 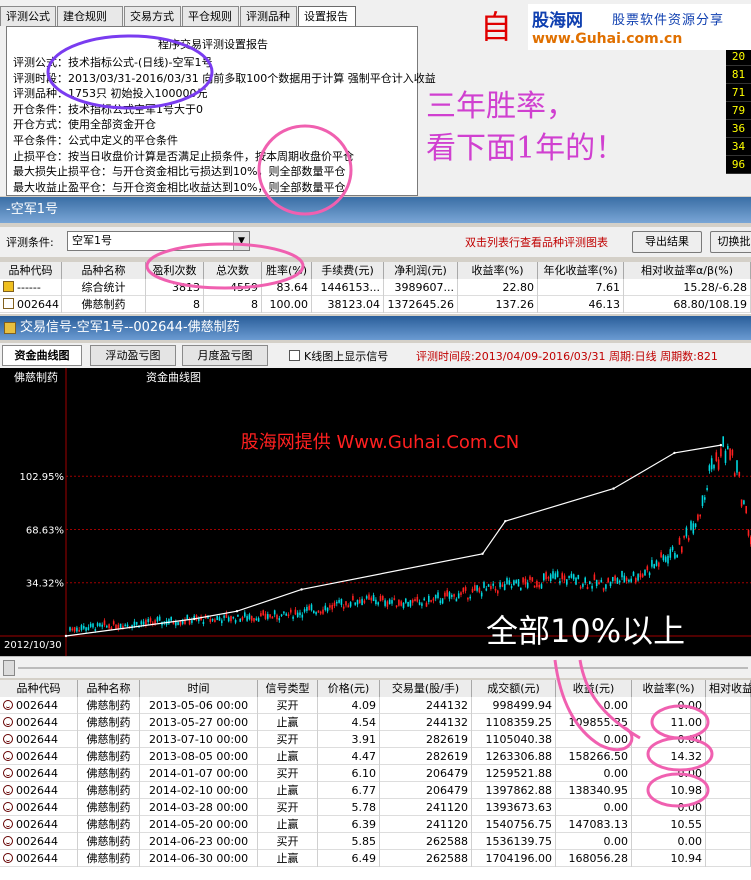 I want to click on table-cell: 止赢, so click(x=288, y=824).